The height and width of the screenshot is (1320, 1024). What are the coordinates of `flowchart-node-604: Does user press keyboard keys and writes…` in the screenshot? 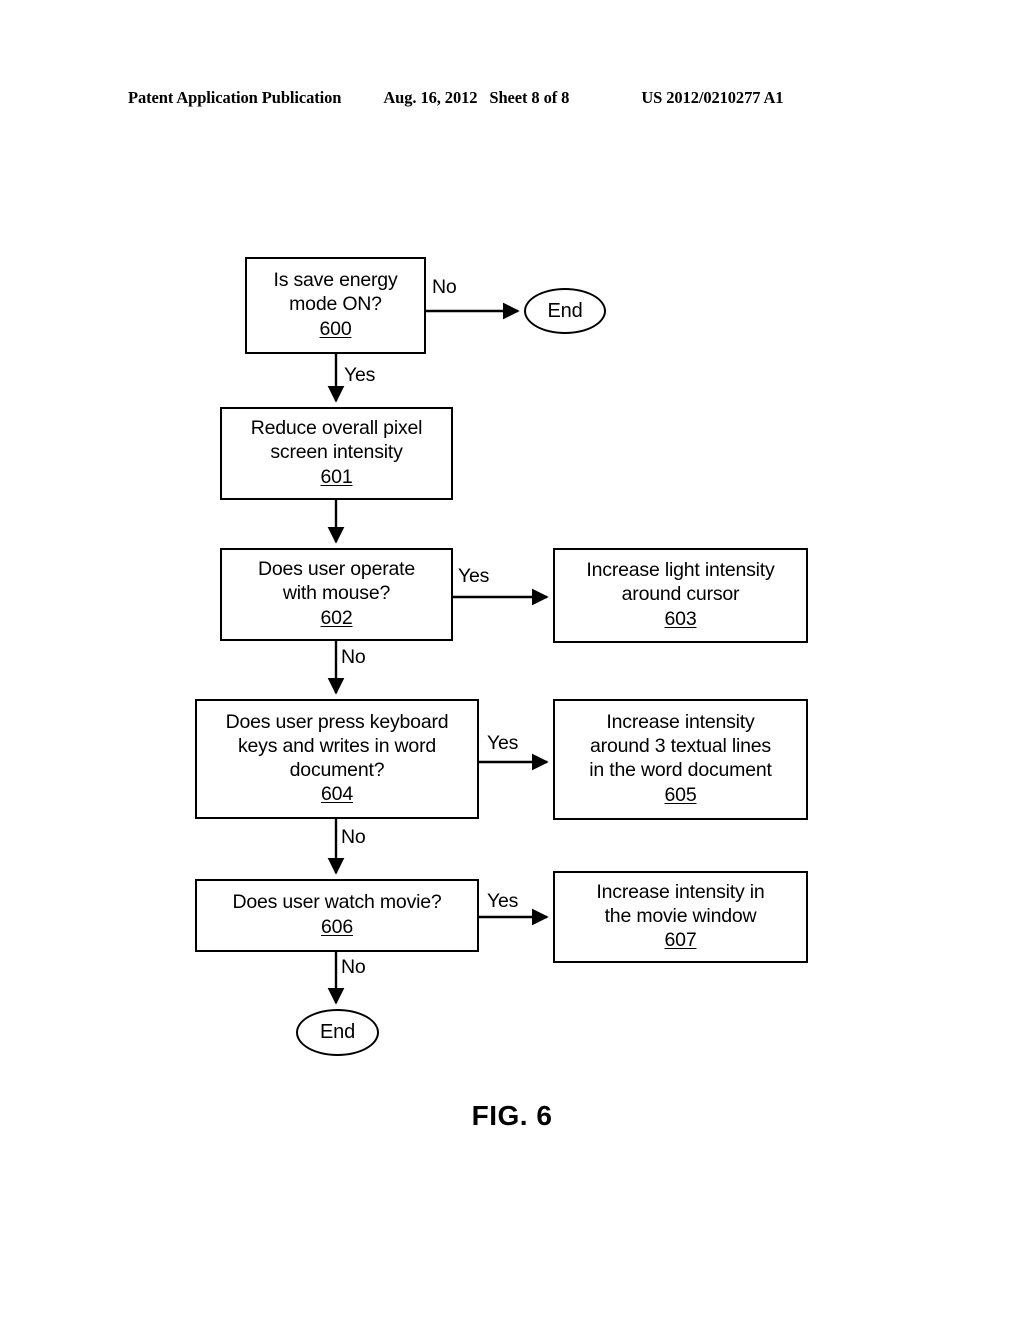 It's located at (337, 759).